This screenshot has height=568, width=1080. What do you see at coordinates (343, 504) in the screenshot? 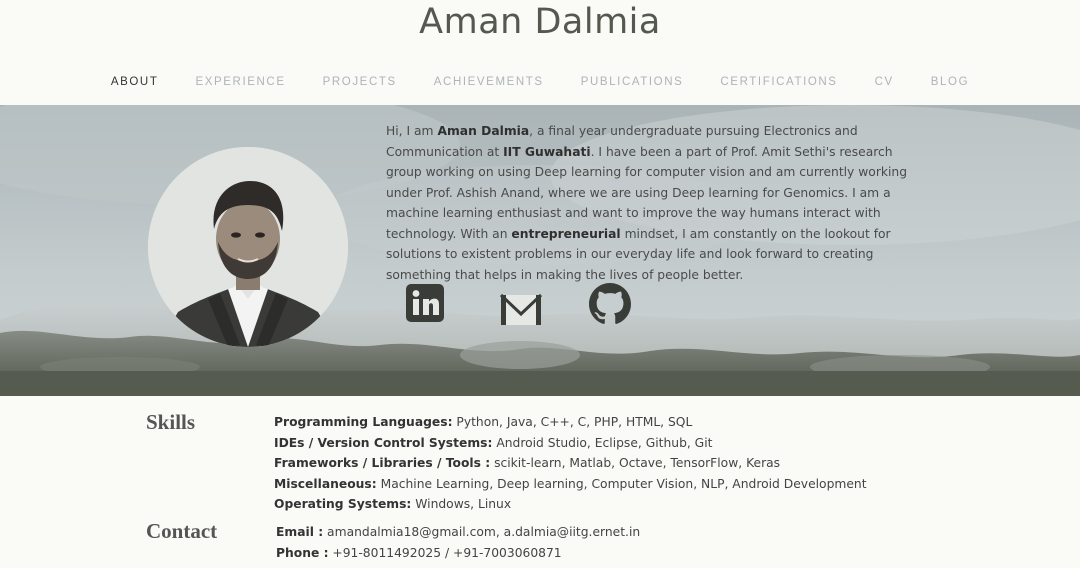
I see `skill-label: Operating Systems:` at bounding box center [343, 504].